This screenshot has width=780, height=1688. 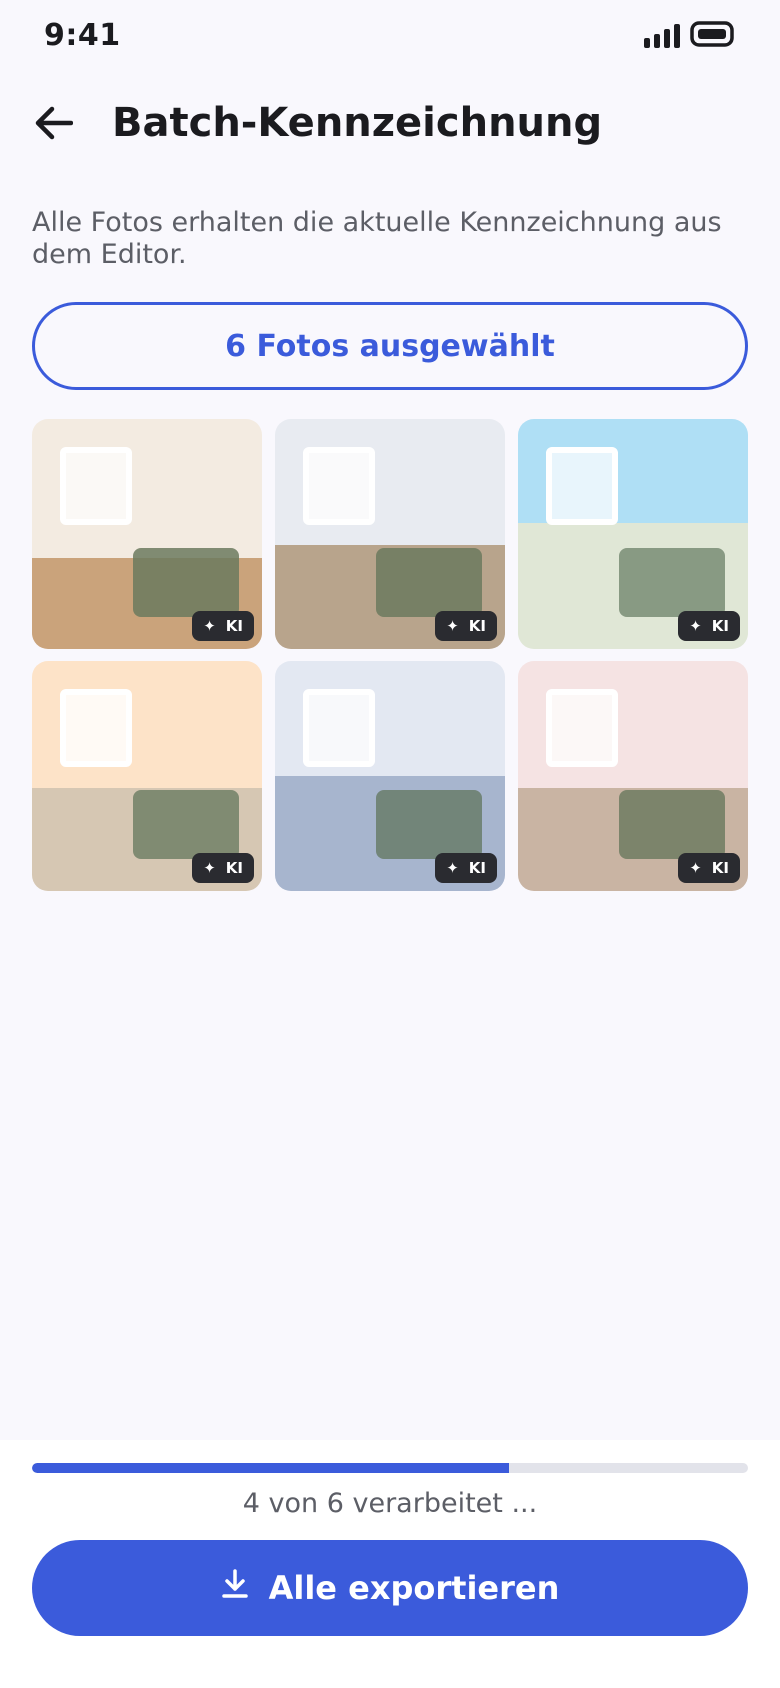 I want to click on progress-bar, so click(x=390, y=1468).